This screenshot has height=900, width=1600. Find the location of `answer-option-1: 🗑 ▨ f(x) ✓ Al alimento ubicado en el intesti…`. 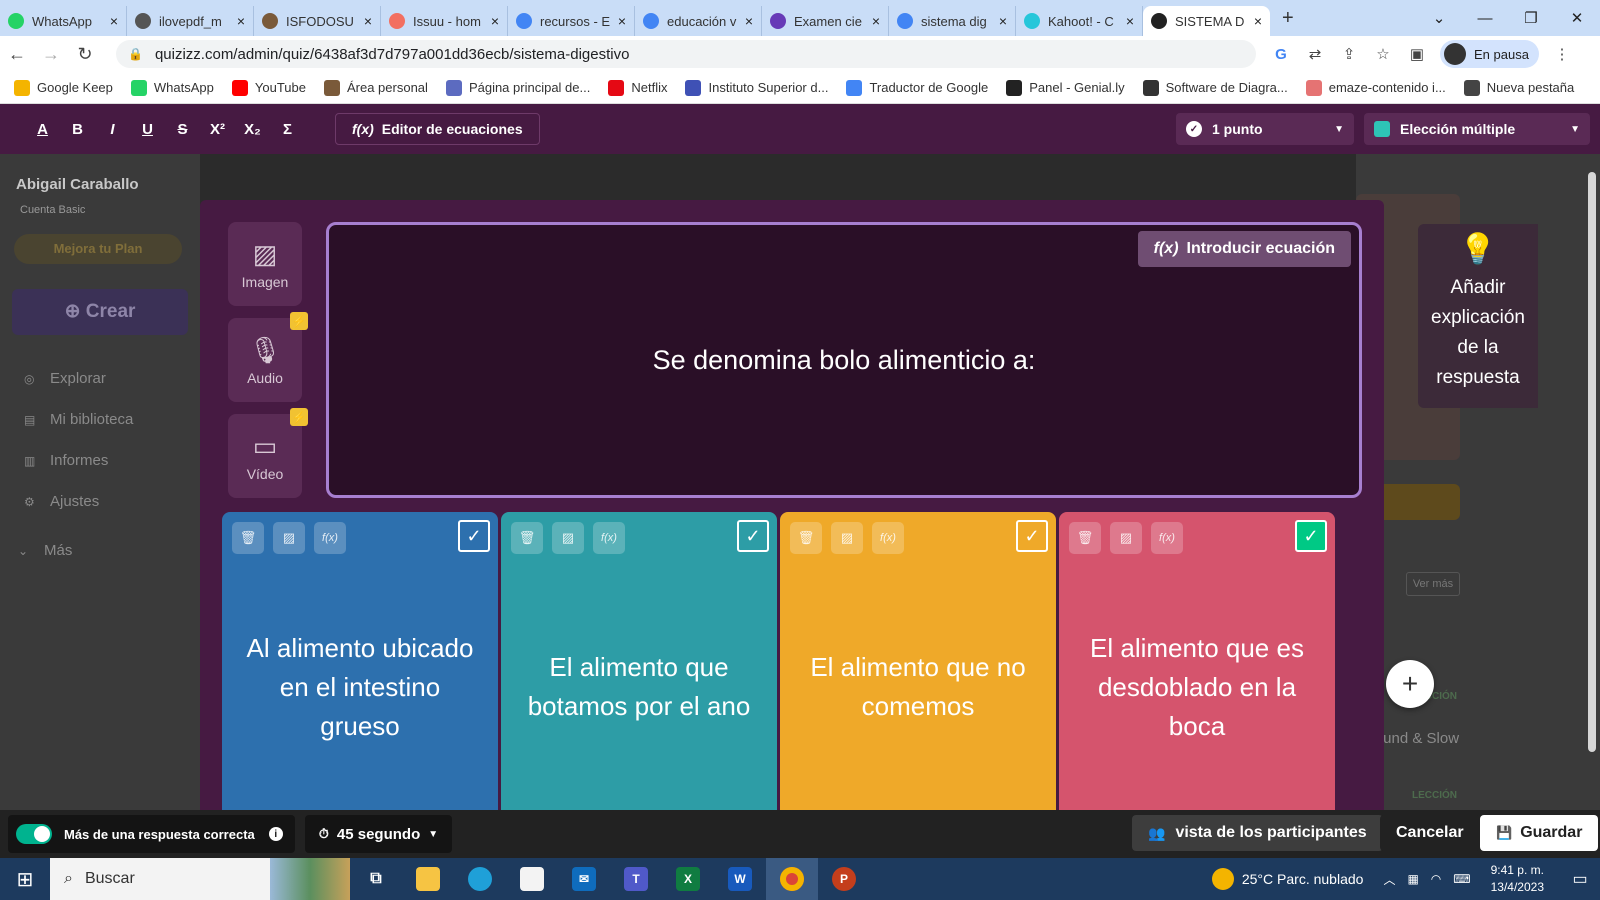

answer-option-1: 🗑 ▨ f(x) ✓ Al alimento ubicado en el intesti… is located at coordinates (360, 661).